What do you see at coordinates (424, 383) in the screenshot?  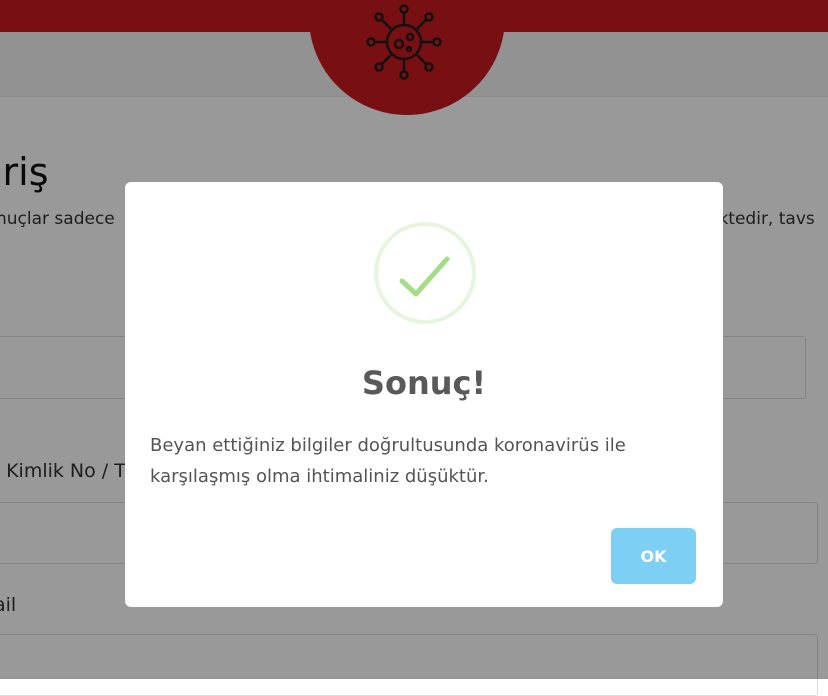 I see `dialog-title: Sonuç!` at bounding box center [424, 383].